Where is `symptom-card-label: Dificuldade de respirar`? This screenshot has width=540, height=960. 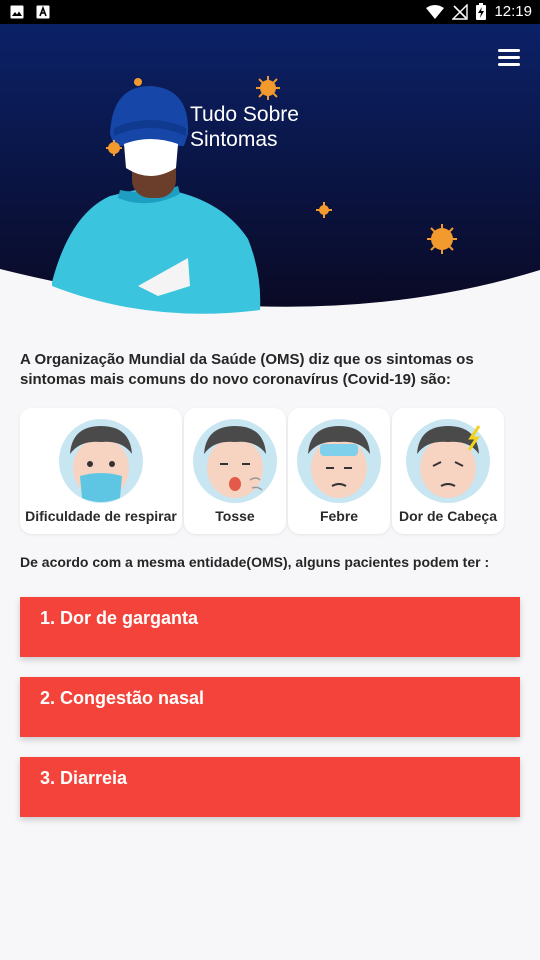 symptom-card-label: Dificuldade de respirar is located at coordinates (101, 516).